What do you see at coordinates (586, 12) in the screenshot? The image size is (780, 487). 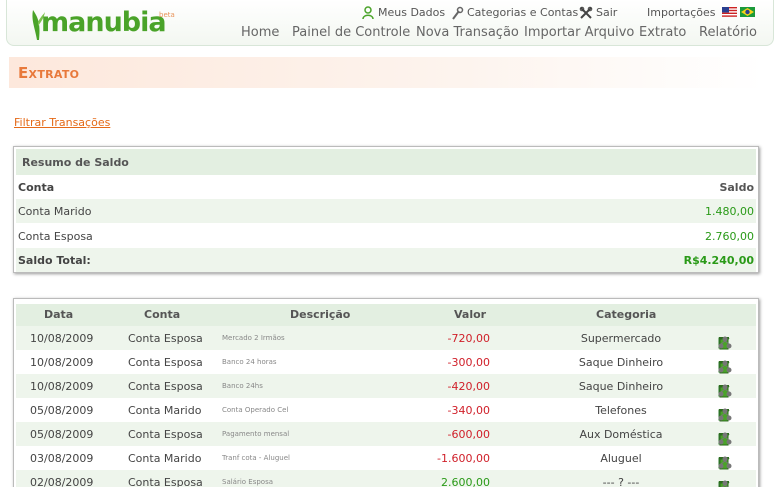 I see `exit-icon` at bounding box center [586, 12].